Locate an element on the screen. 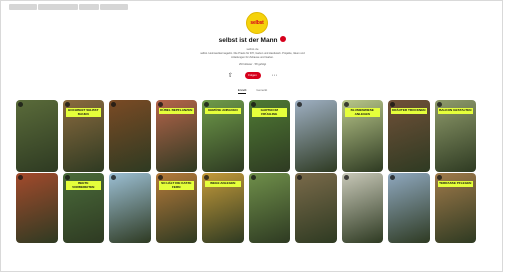 The height and width of the screenshot is (274, 505). pin-card: BEETE VORBEREITEN is located at coordinates (83, 208).